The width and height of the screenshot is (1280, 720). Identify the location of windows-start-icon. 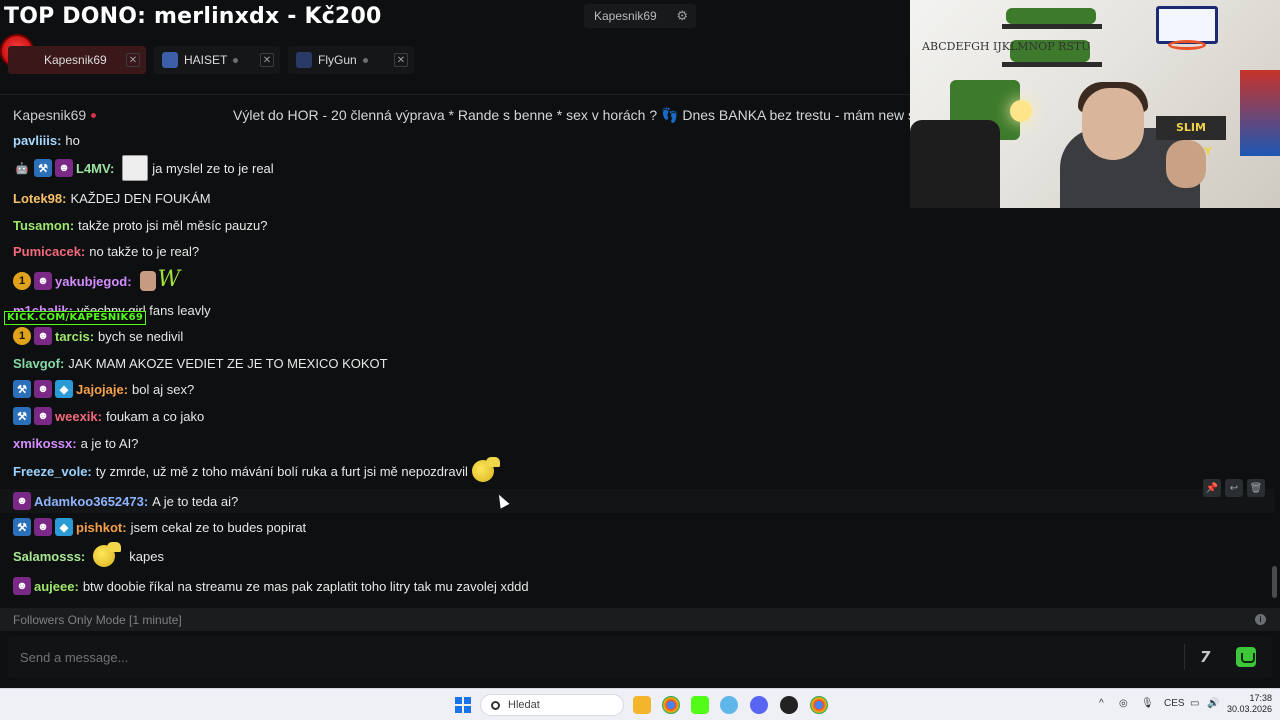
(463, 705).